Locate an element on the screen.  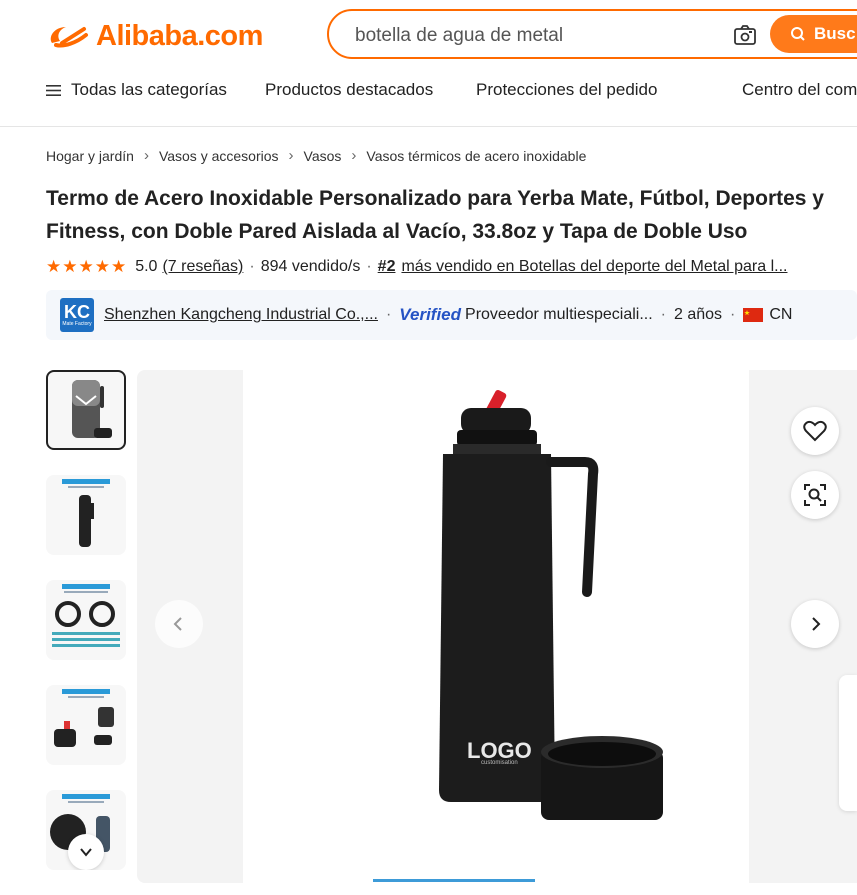
next-image-button is located at coordinates (815, 624).